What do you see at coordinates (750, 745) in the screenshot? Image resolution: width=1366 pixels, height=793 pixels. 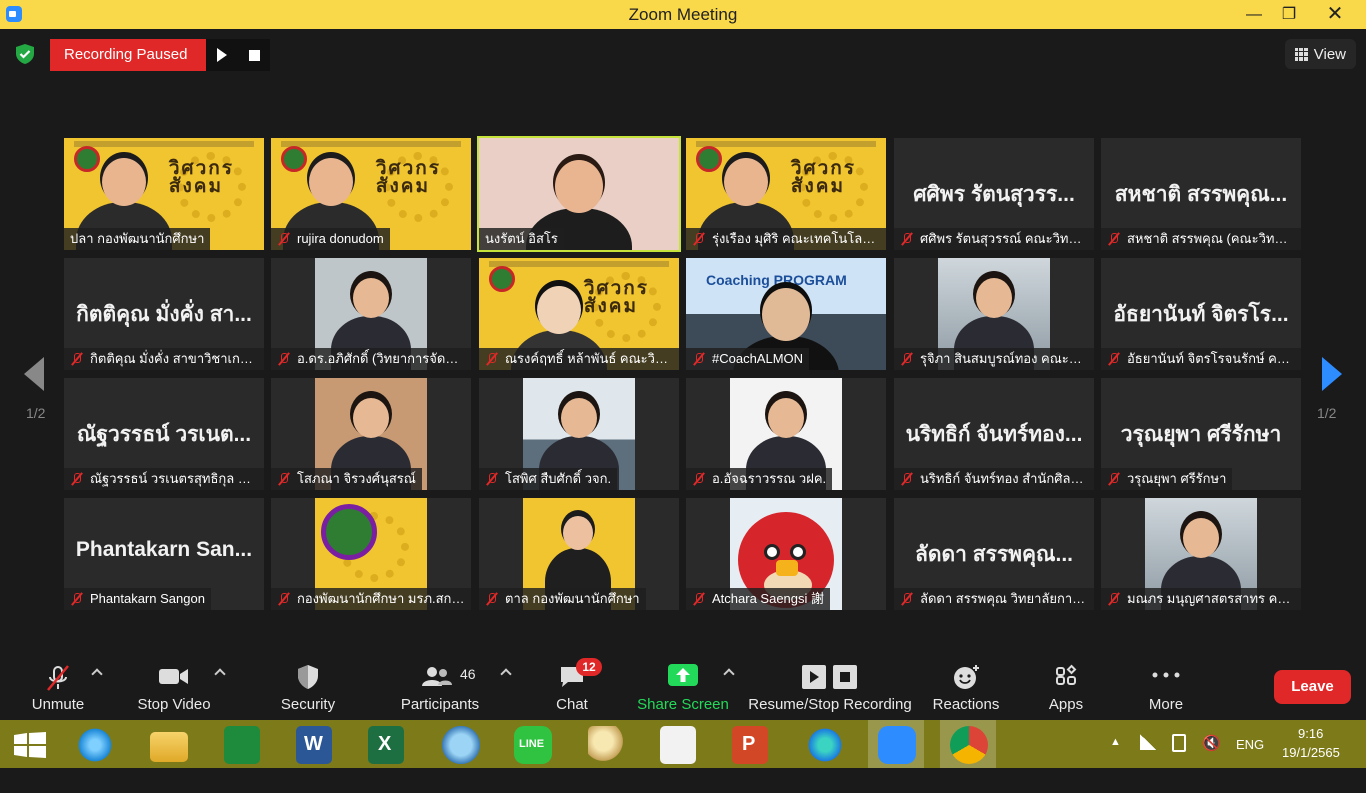 I see `powerpoint-icon: P` at bounding box center [750, 745].